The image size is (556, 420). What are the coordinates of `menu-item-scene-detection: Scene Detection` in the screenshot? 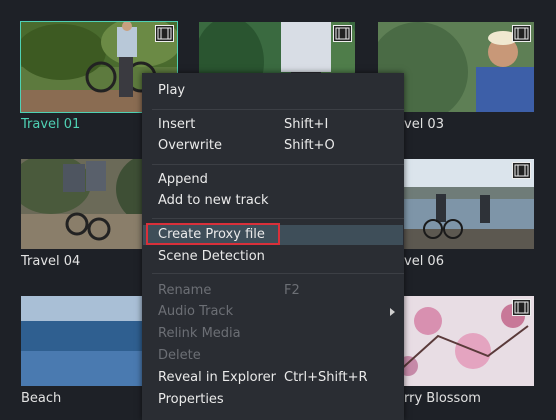 It's located at (273, 257).